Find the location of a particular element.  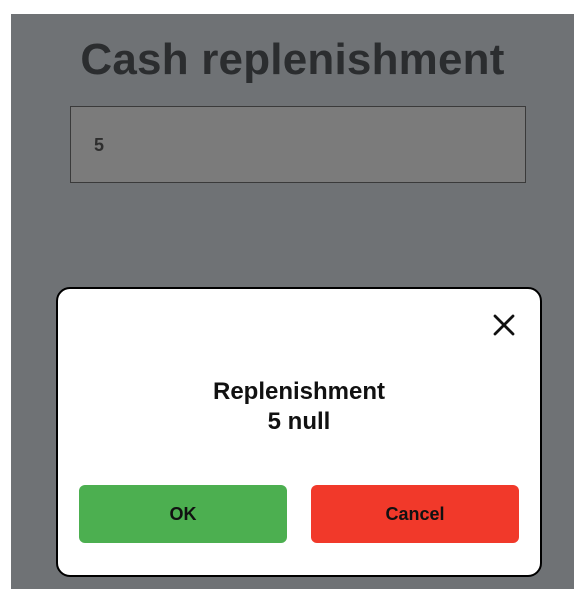

close-icon is located at coordinates (504, 325).